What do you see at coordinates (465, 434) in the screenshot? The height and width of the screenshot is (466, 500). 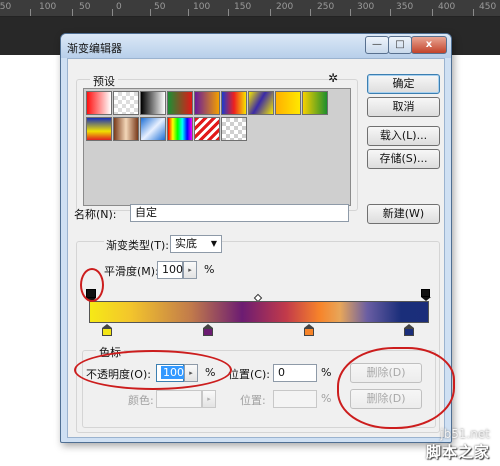 I see `watermark-site: jb51.net` at bounding box center [465, 434].